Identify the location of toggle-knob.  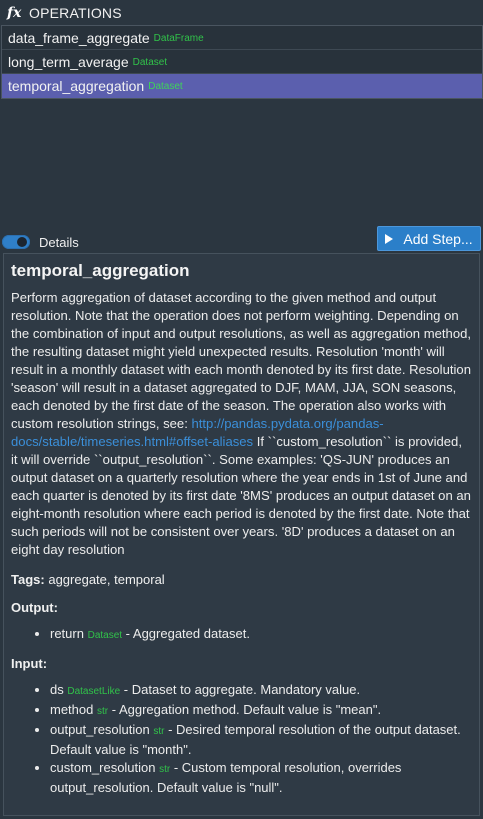
(22, 242).